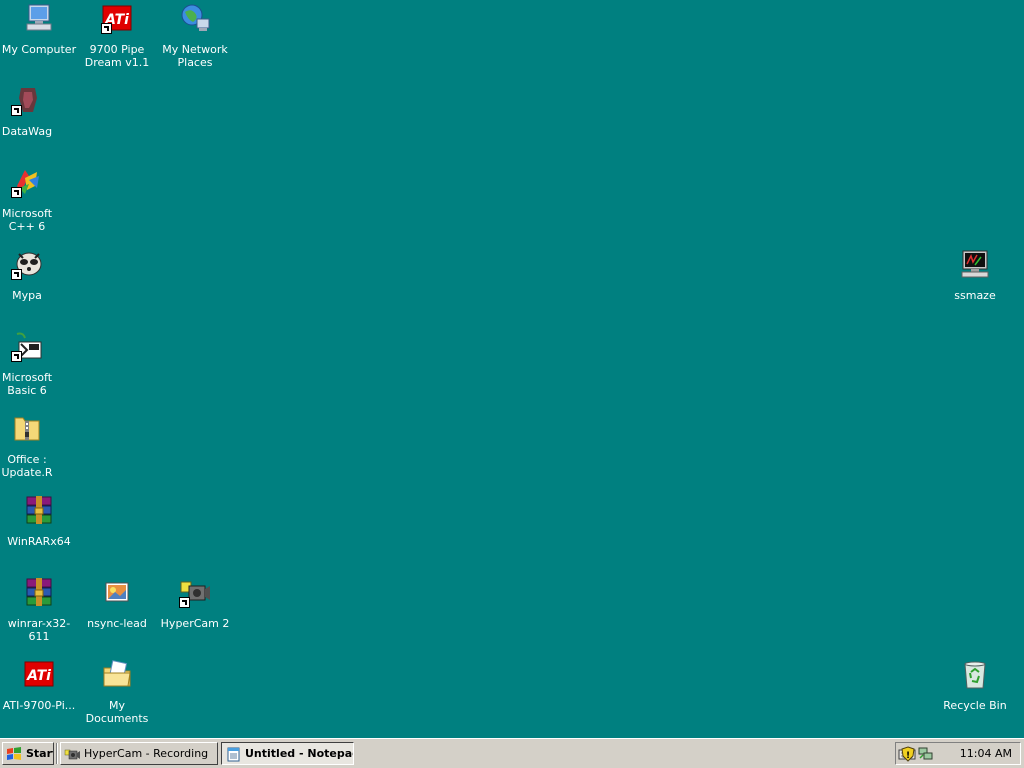 This screenshot has height=768, width=1024. I want to click on network-globe-icon, so click(195, 17).